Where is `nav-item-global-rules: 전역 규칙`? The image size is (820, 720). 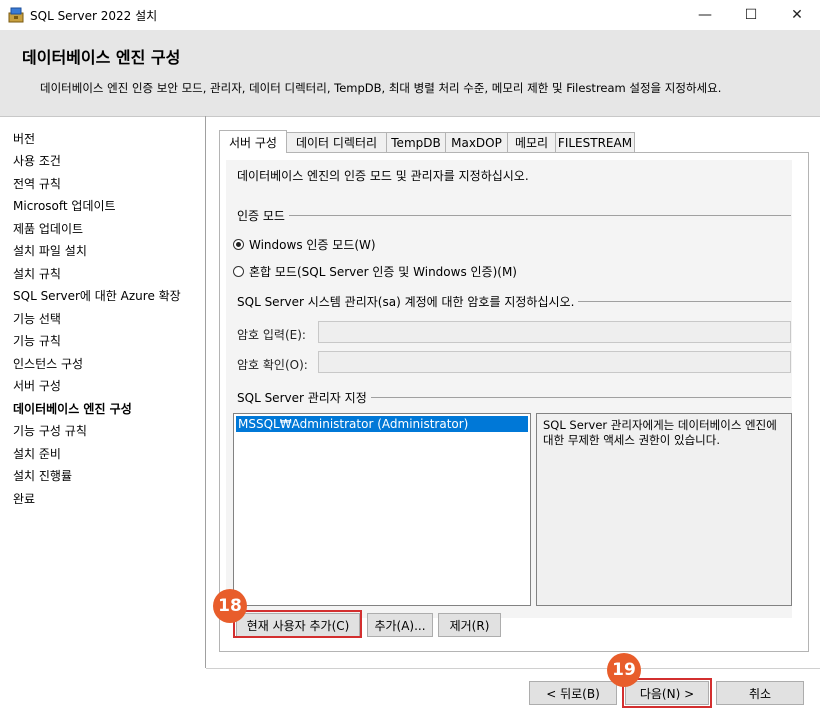
nav-item-global-rules: 전역 규칙 is located at coordinates (37, 183).